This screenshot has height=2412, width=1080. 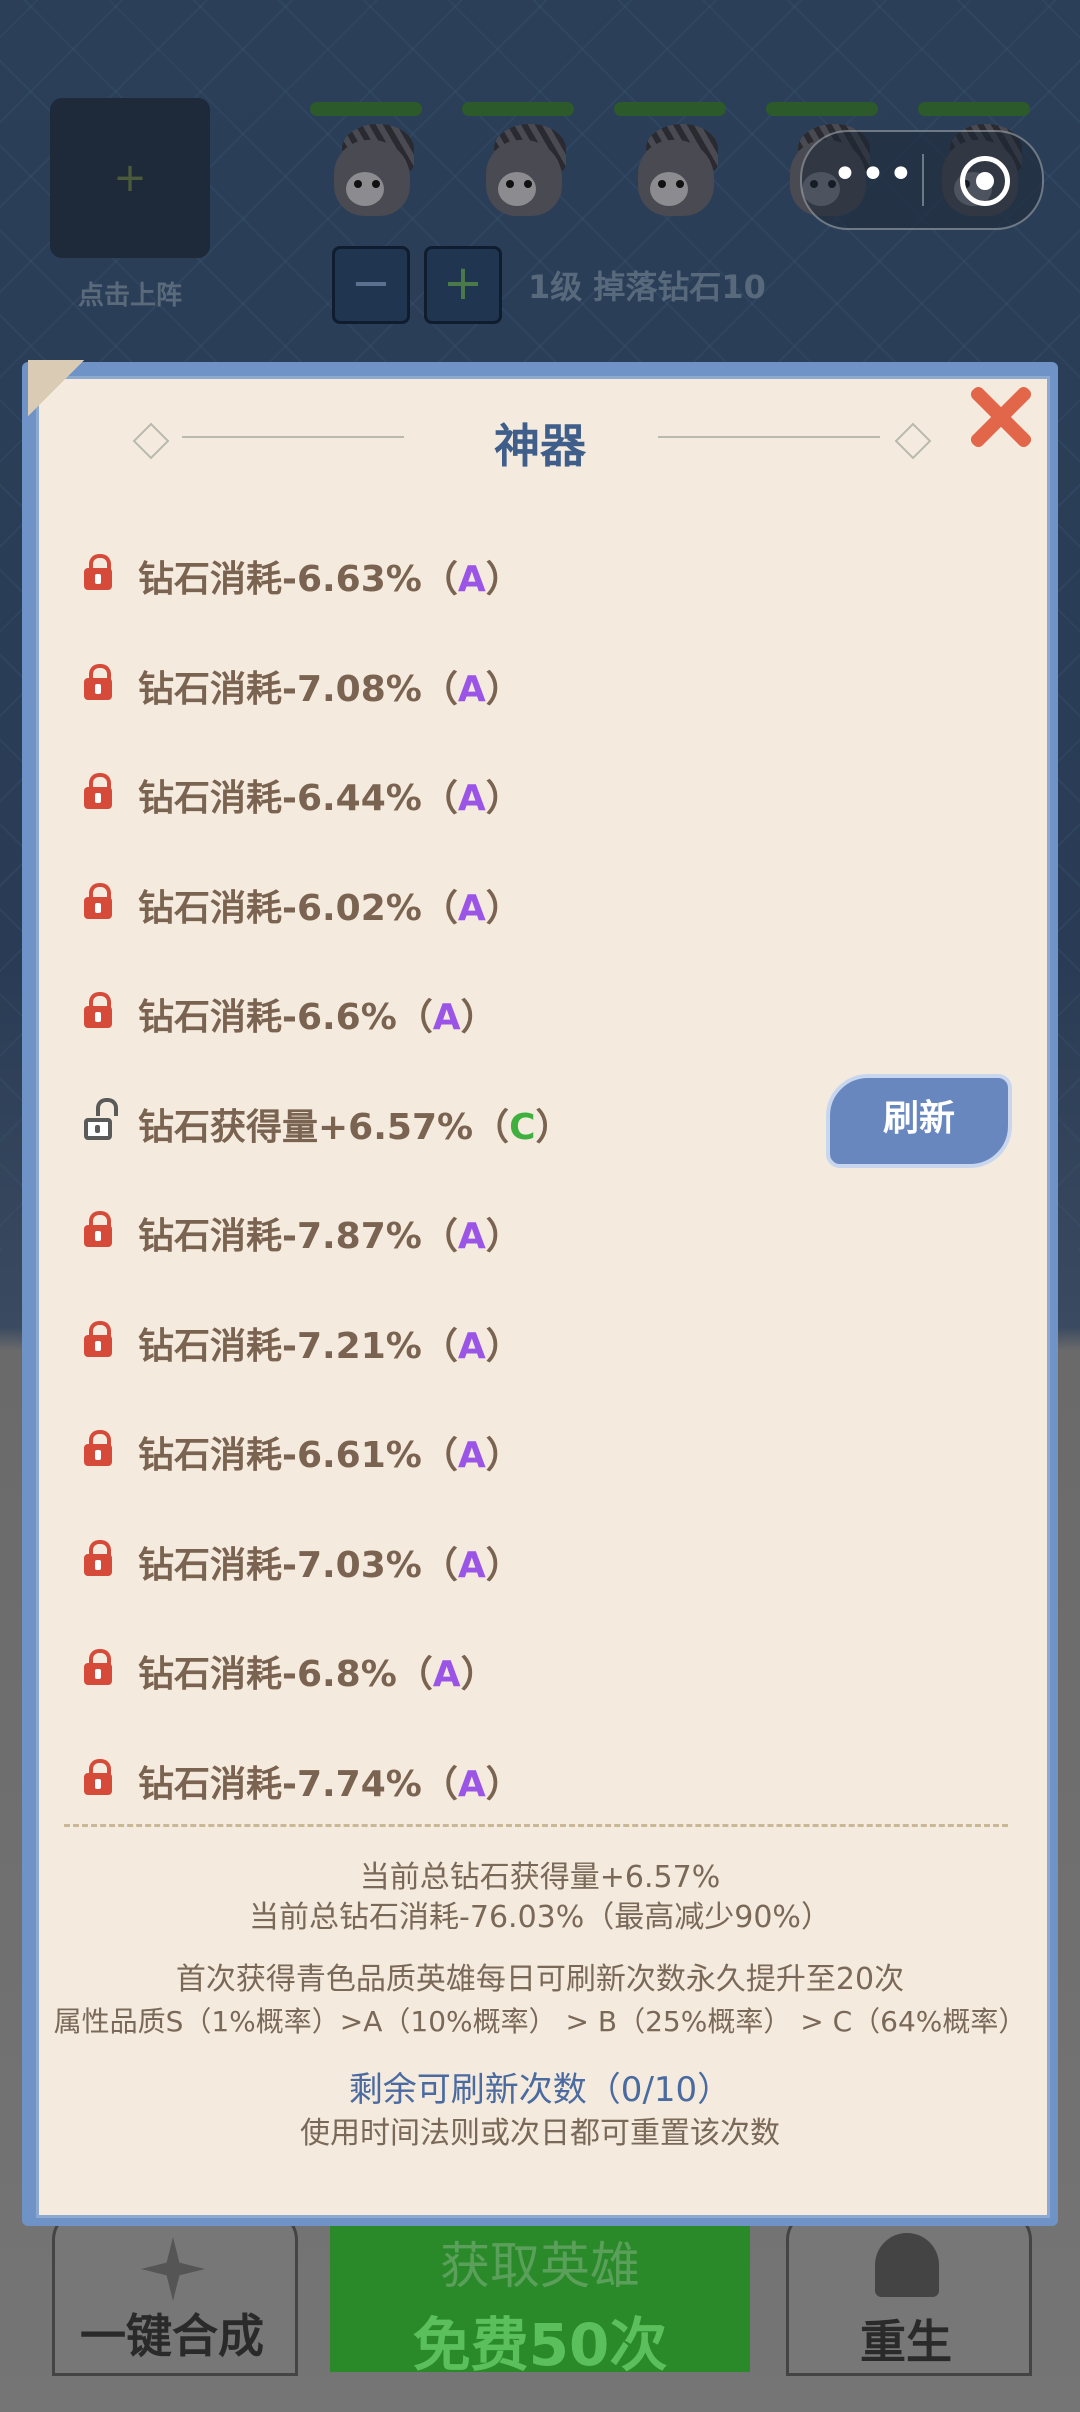 What do you see at coordinates (522, 1127) in the screenshot?
I see `quality-grade: C` at bounding box center [522, 1127].